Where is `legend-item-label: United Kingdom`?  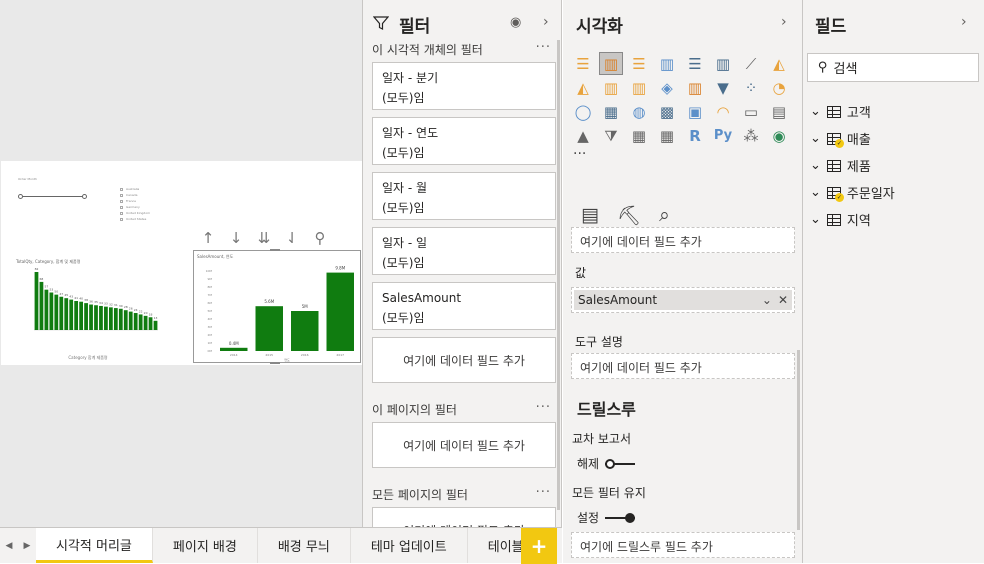 legend-item-label: United Kingdom is located at coordinates (138, 213).